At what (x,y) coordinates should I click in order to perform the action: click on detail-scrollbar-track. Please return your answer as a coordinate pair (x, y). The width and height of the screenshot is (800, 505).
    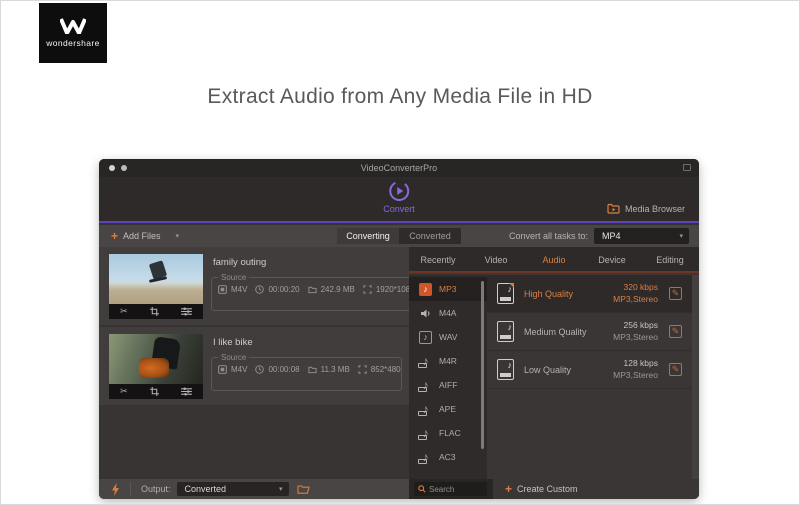
    Looking at the image, I should click on (695, 377).